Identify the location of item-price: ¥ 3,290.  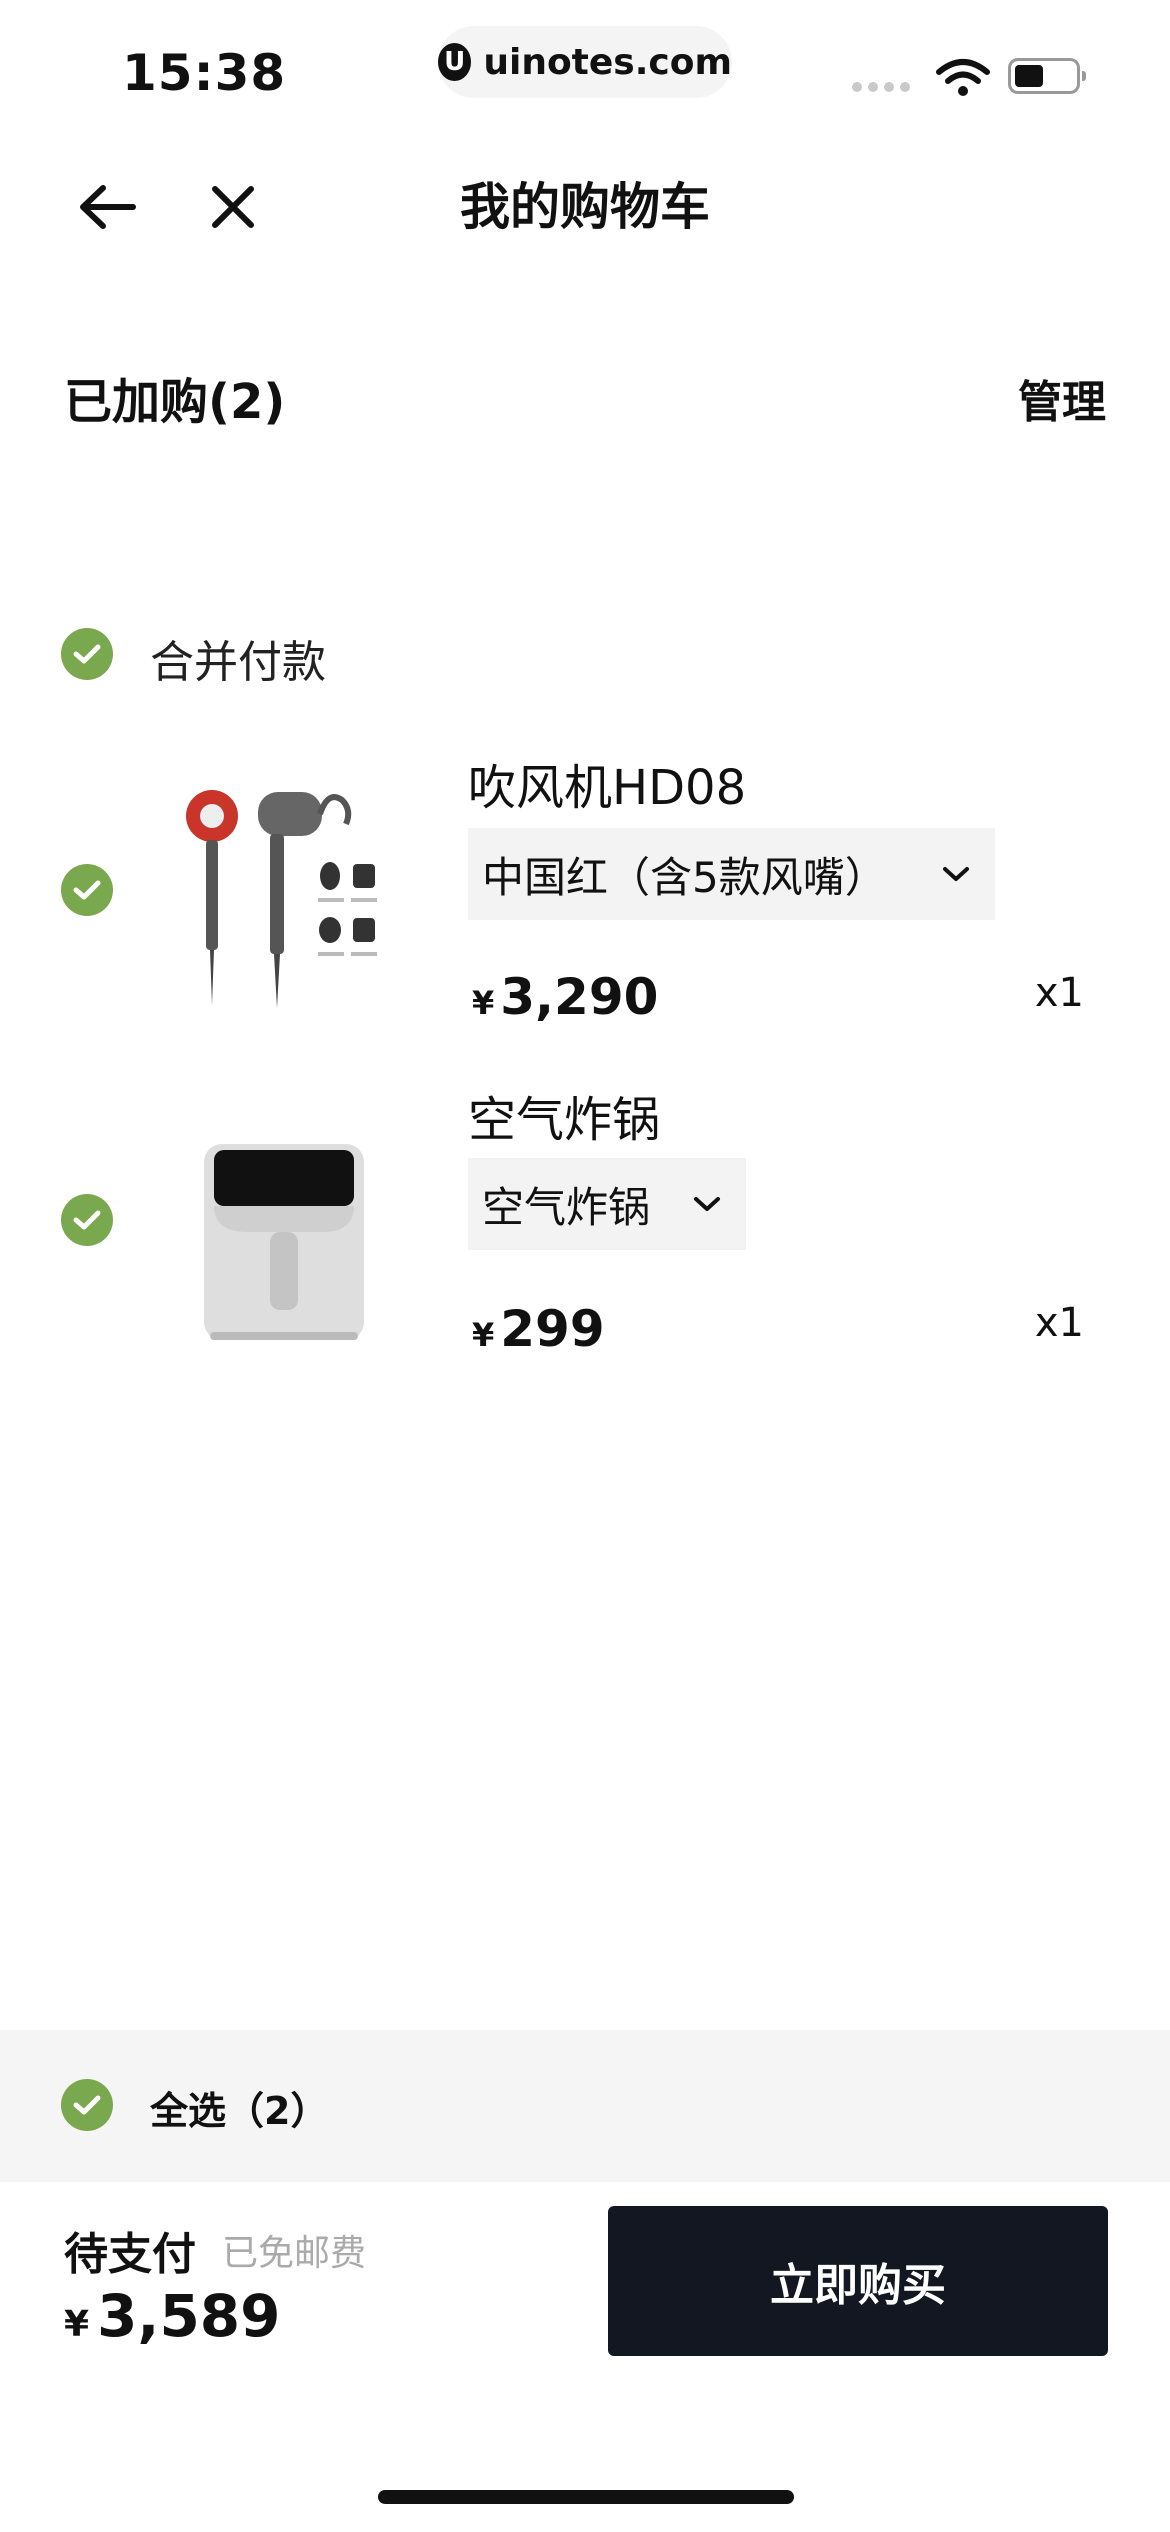
(565, 997).